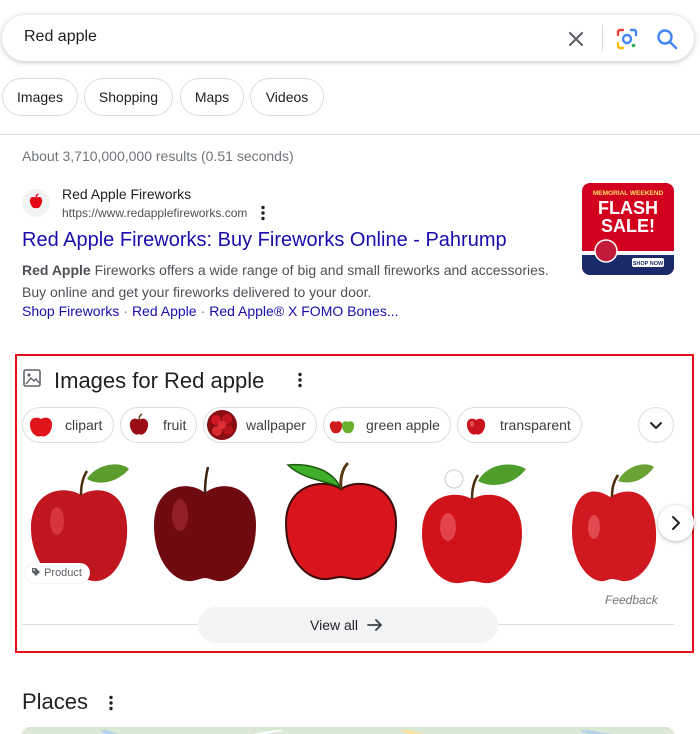  I want to click on transparent-apple-icon, so click(476, 425).